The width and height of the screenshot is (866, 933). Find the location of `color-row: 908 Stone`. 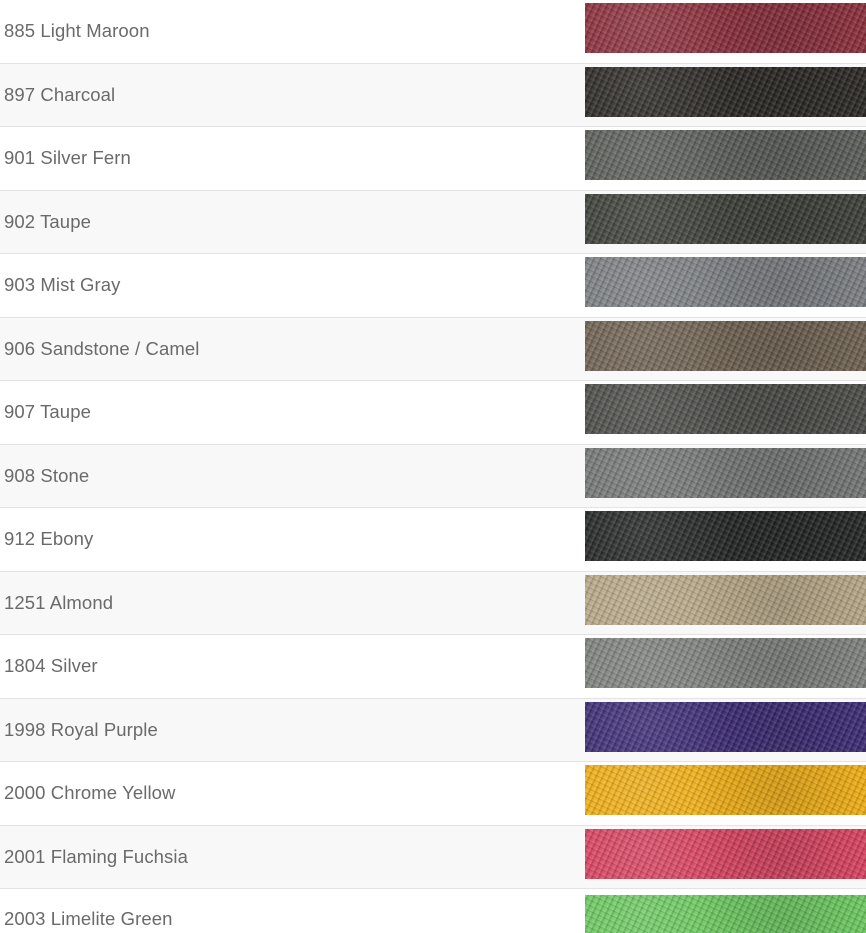

color-row: 908 Stone is located at coordinates (433, 476).